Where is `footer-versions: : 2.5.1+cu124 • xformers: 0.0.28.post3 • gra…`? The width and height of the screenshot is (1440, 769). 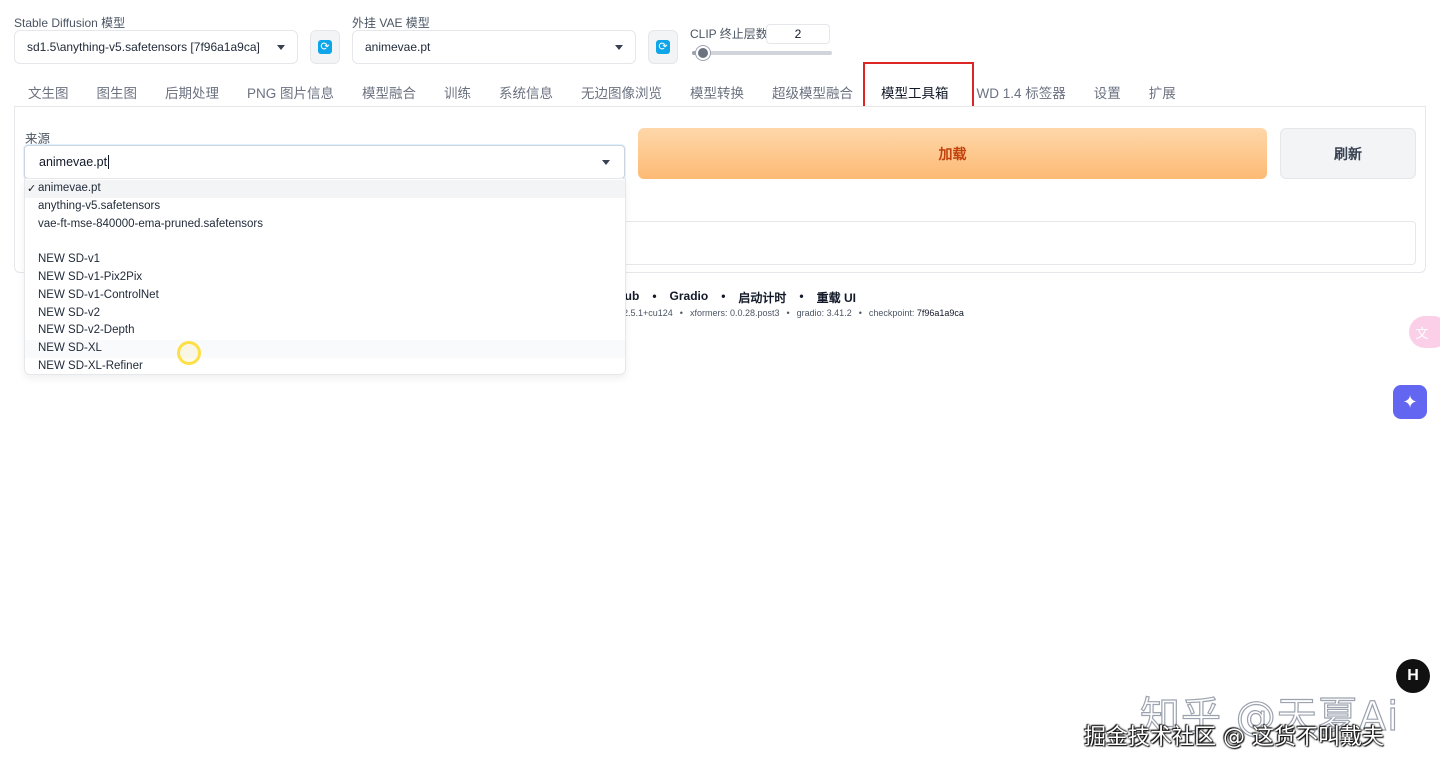 footer-versions: : 2.5.1+cu124 • xformers: 0.0.28.post3 • gra… is located at coordinates (791, 313).